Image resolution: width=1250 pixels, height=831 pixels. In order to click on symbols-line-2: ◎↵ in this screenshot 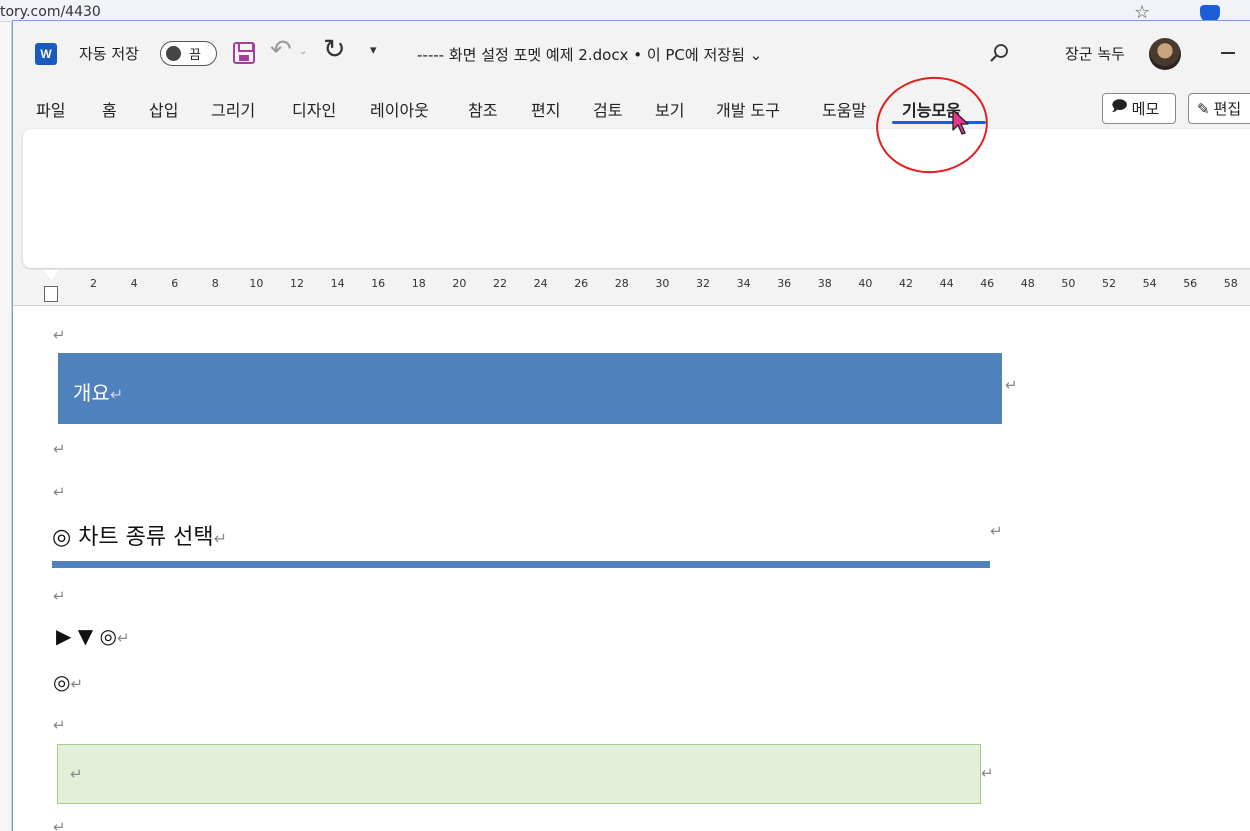, I will do `click(68, 682)`.